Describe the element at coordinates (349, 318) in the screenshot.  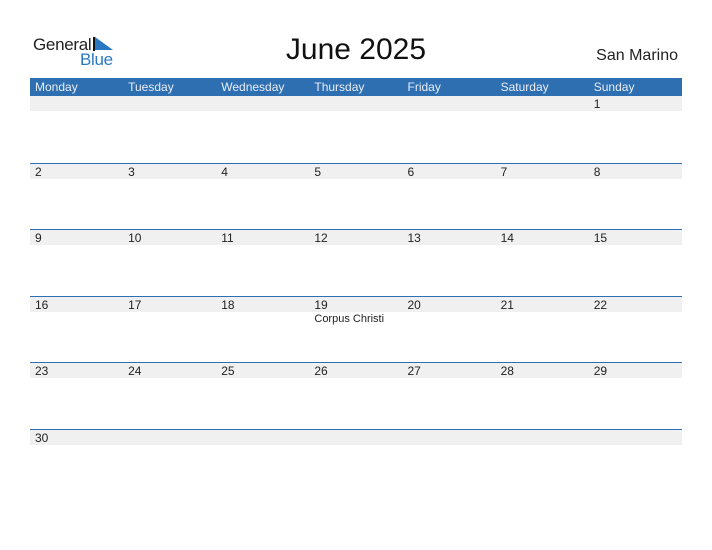
I see `holiday-event: Corpus Christi` at that location.